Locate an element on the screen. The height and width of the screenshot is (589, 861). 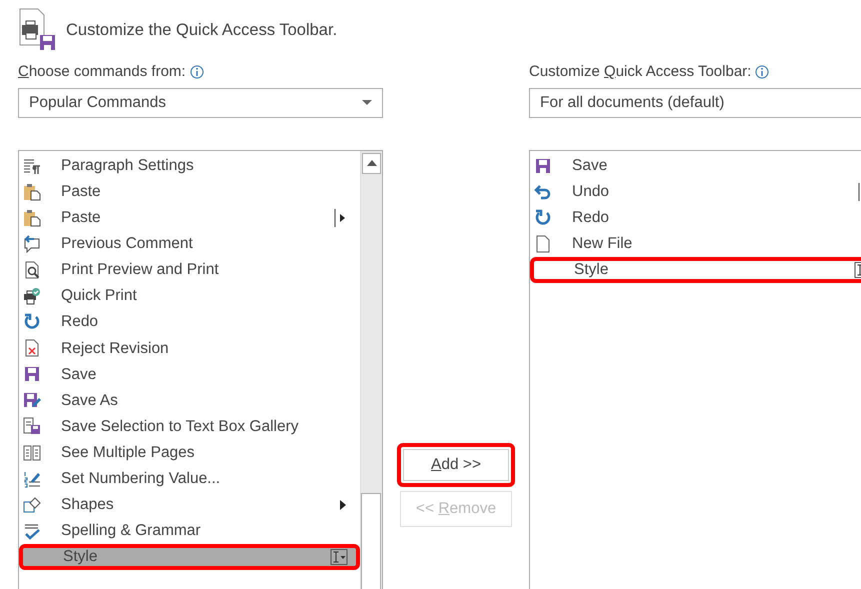
paragraph-icon is located at coordinates (32, 165).